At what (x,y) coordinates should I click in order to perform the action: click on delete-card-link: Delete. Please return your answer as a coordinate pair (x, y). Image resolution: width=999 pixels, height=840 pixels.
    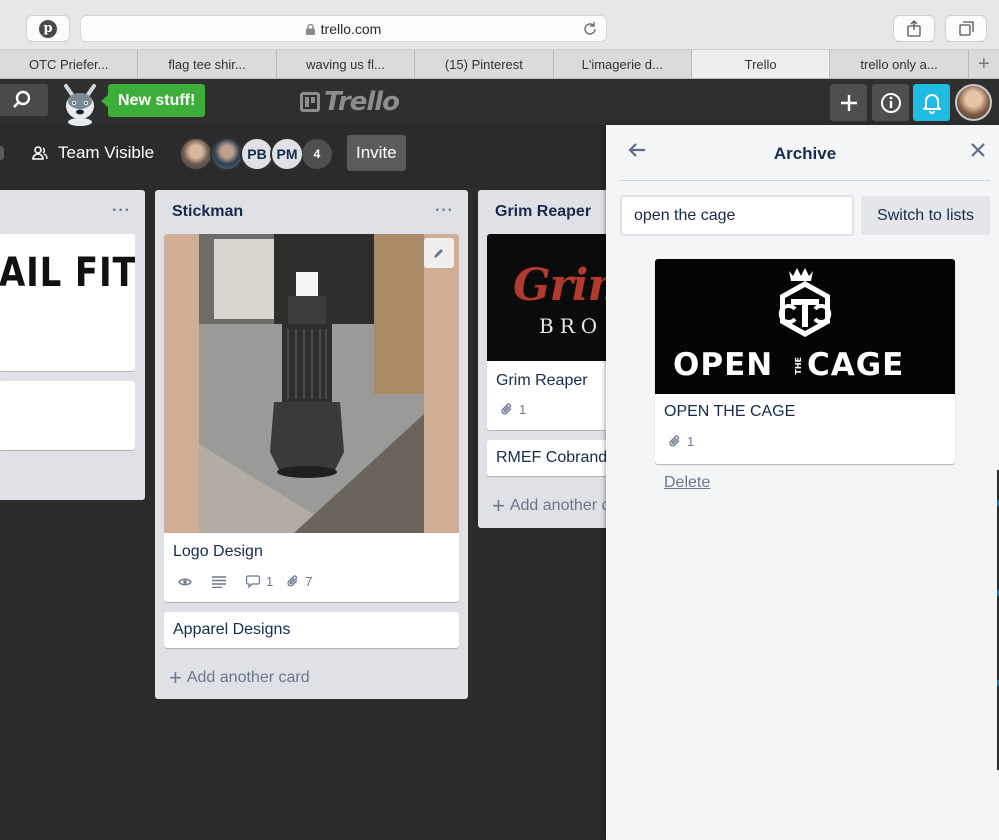
    Looking at the image, I should click on (687, 483).